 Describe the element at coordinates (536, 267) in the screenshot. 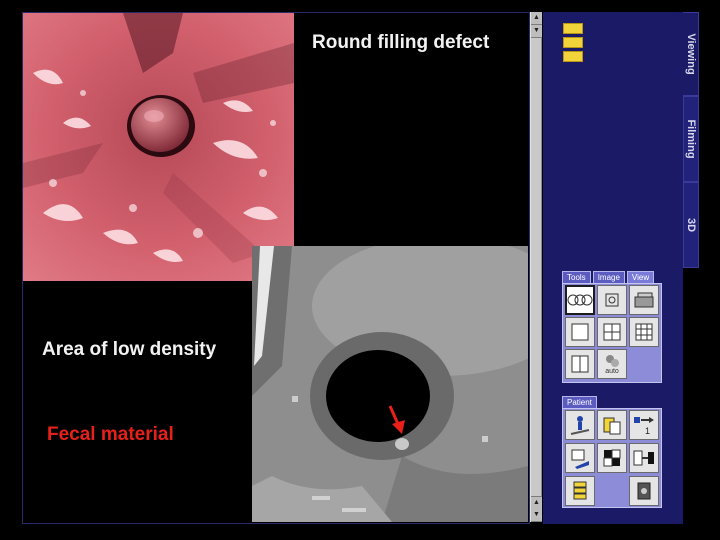

I see `vertical-scrollbar: ▲ ▼ ▲ ▼` at that location.